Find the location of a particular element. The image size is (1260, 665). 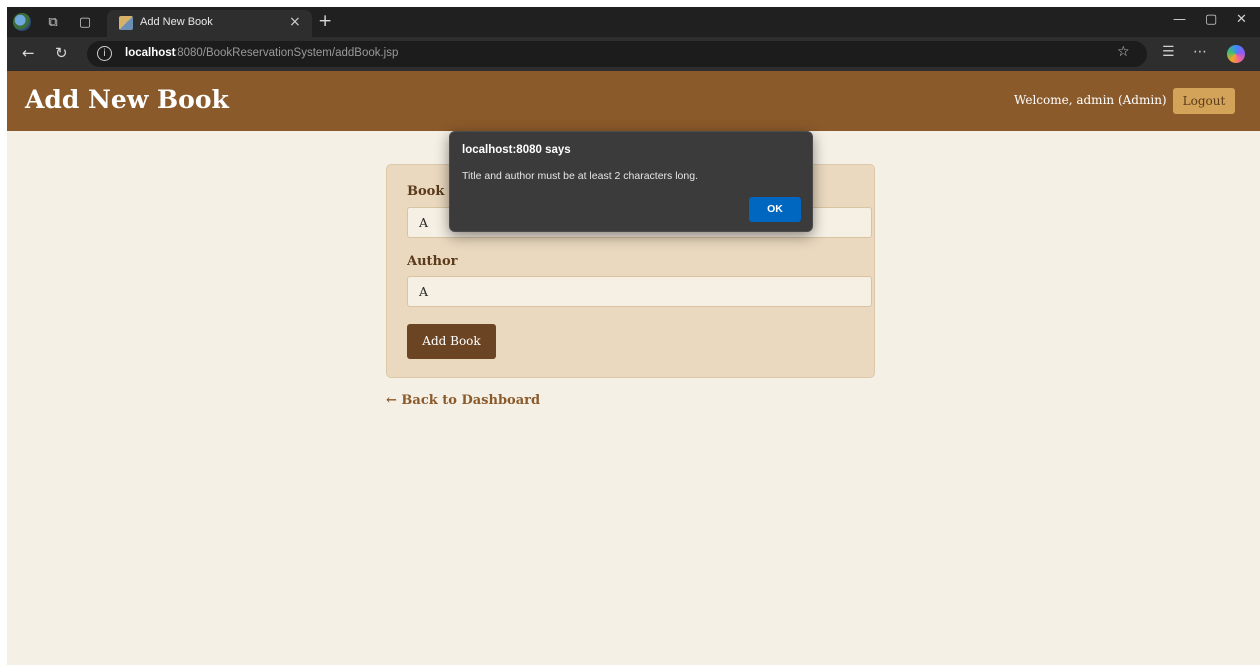

more-icon: ⋯ is located at coordinates (1200, 52).